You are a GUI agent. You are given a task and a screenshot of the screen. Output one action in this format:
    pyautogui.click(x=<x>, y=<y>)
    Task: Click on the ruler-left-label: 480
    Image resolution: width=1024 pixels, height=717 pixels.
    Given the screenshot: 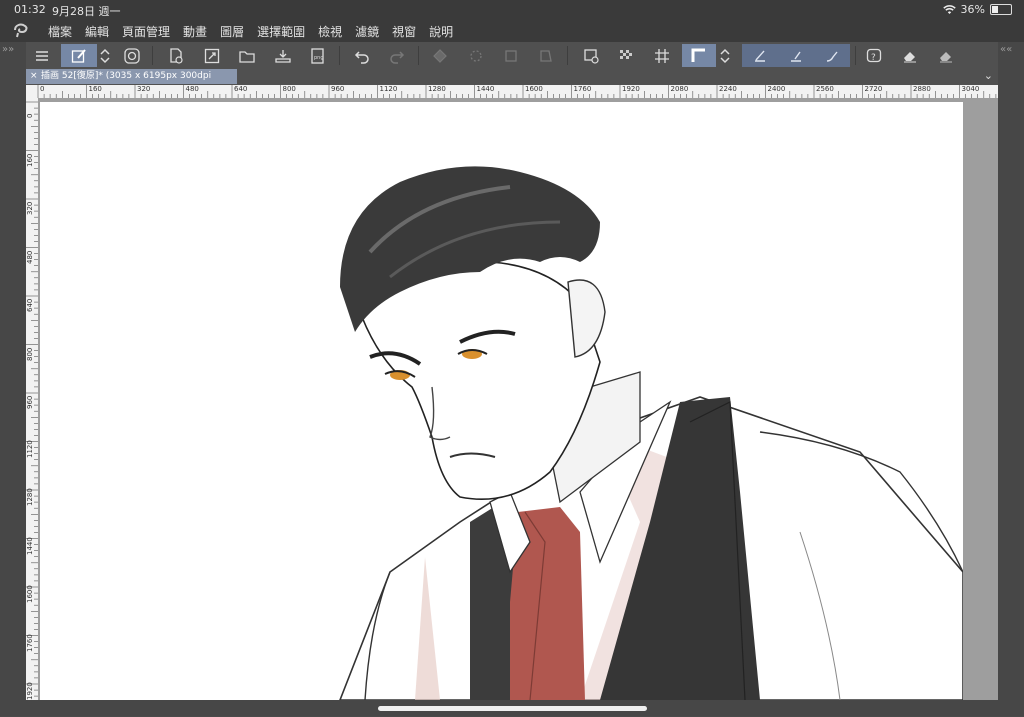 What is the action you would take?
    pyautogui.click(x=30, y=257)
    